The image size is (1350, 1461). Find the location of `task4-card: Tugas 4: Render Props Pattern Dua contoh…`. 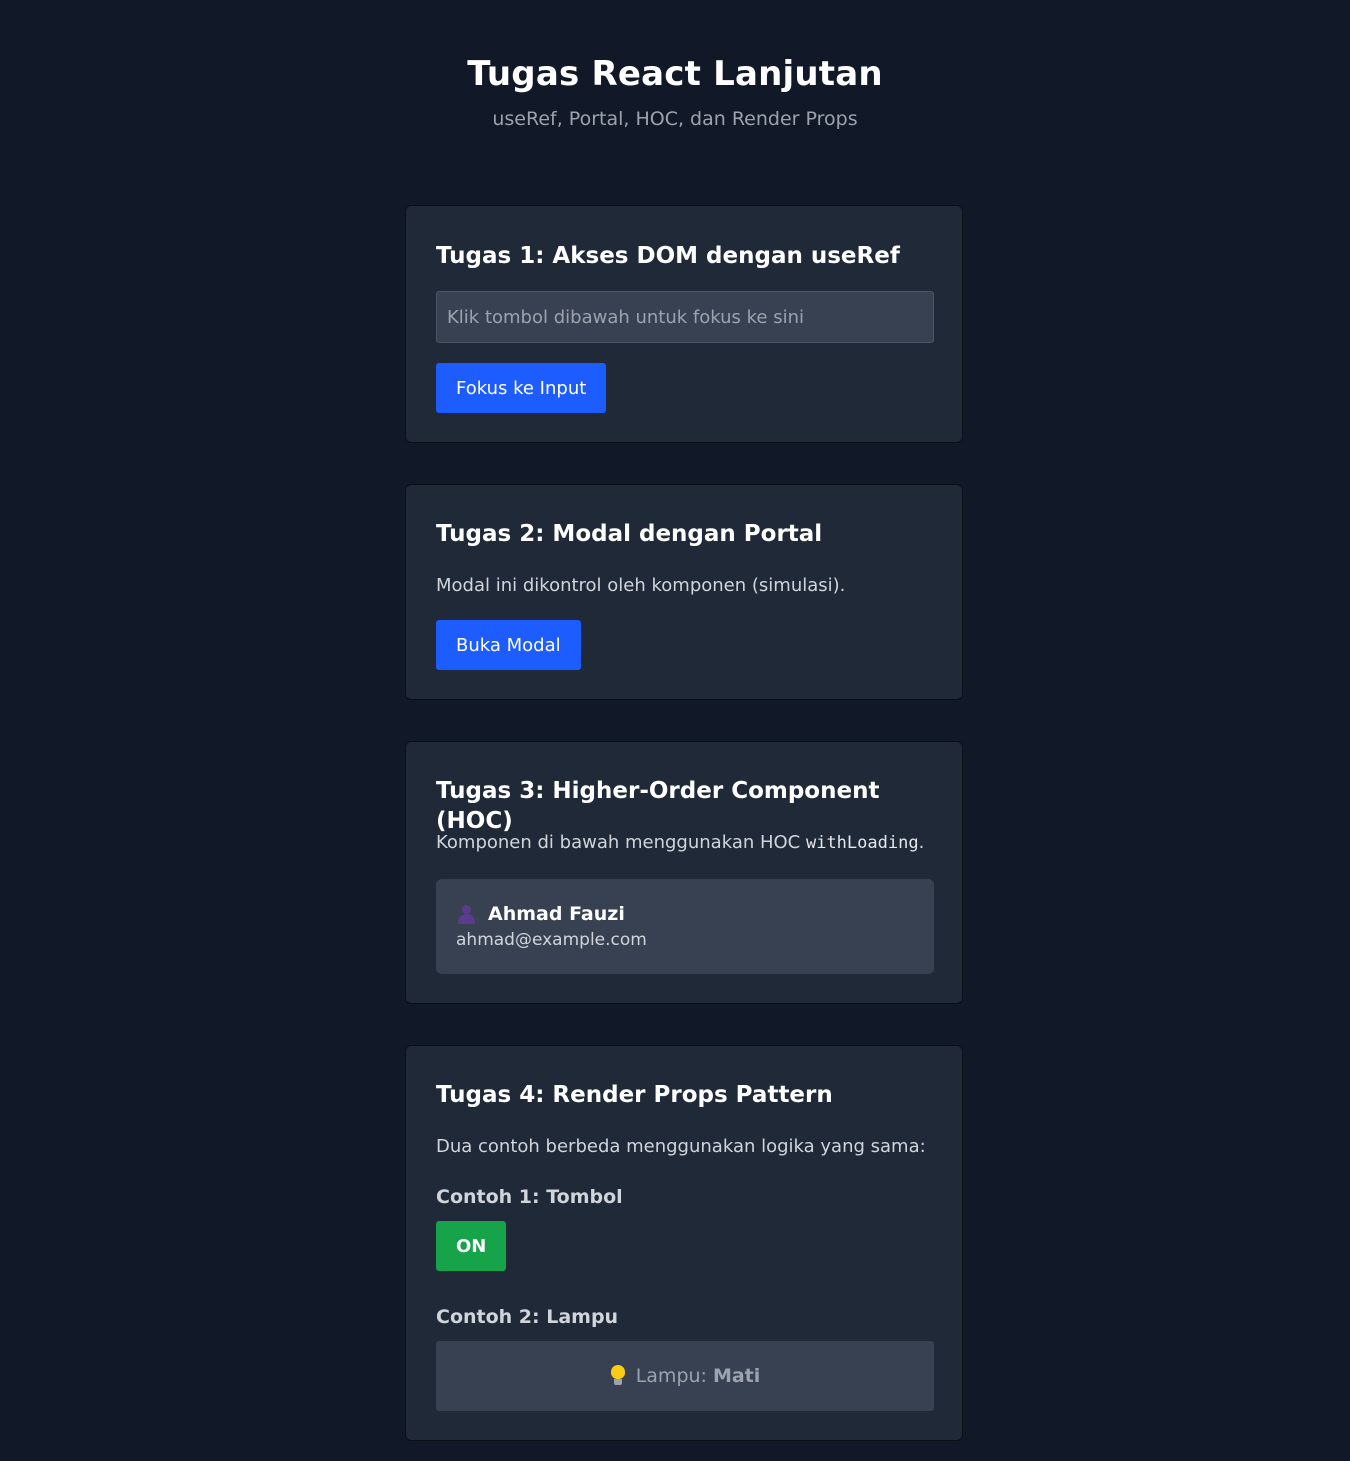

task4-card: Tugas 4: Render Props Pattern Dua contoh… is located at coordinates (684, 1243).